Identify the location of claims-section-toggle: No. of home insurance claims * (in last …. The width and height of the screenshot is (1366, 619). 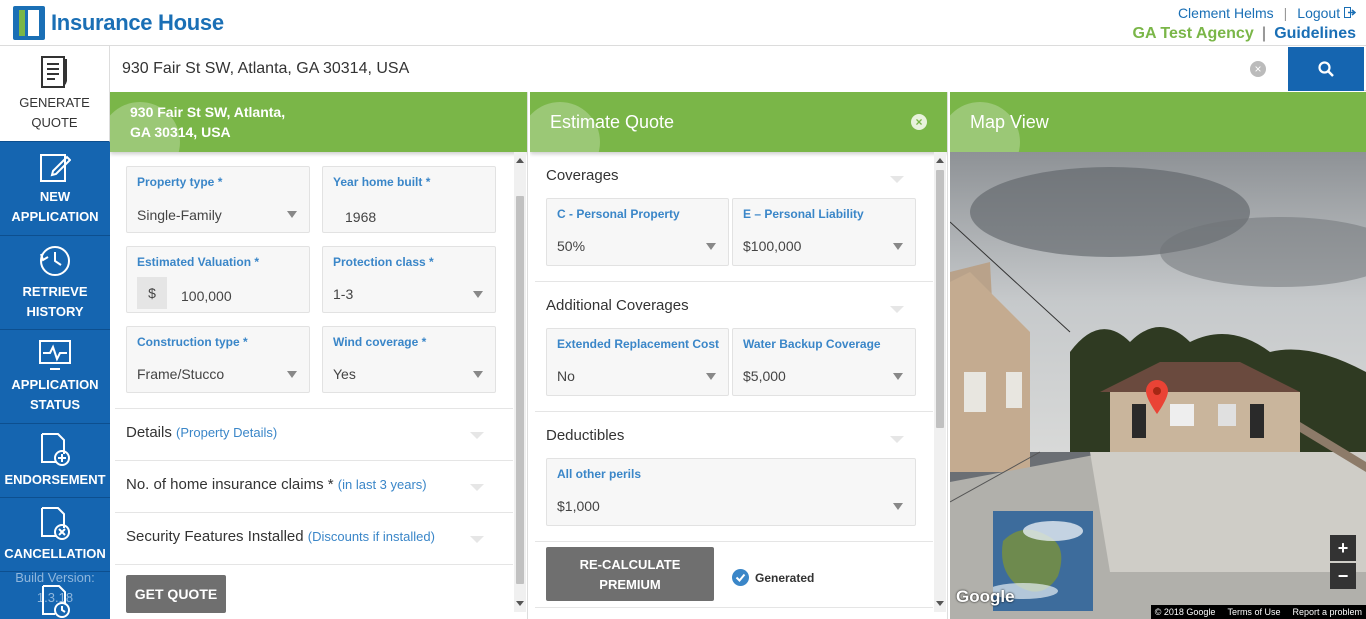
(276, 484).